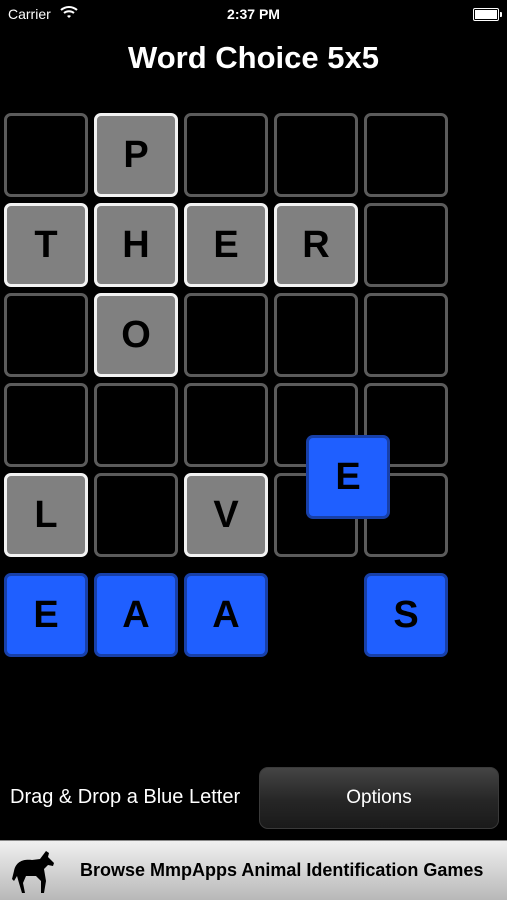 The height and width of the screenshot is (900, 507). I want to click on board-cell-r: R, so click(316, 245).